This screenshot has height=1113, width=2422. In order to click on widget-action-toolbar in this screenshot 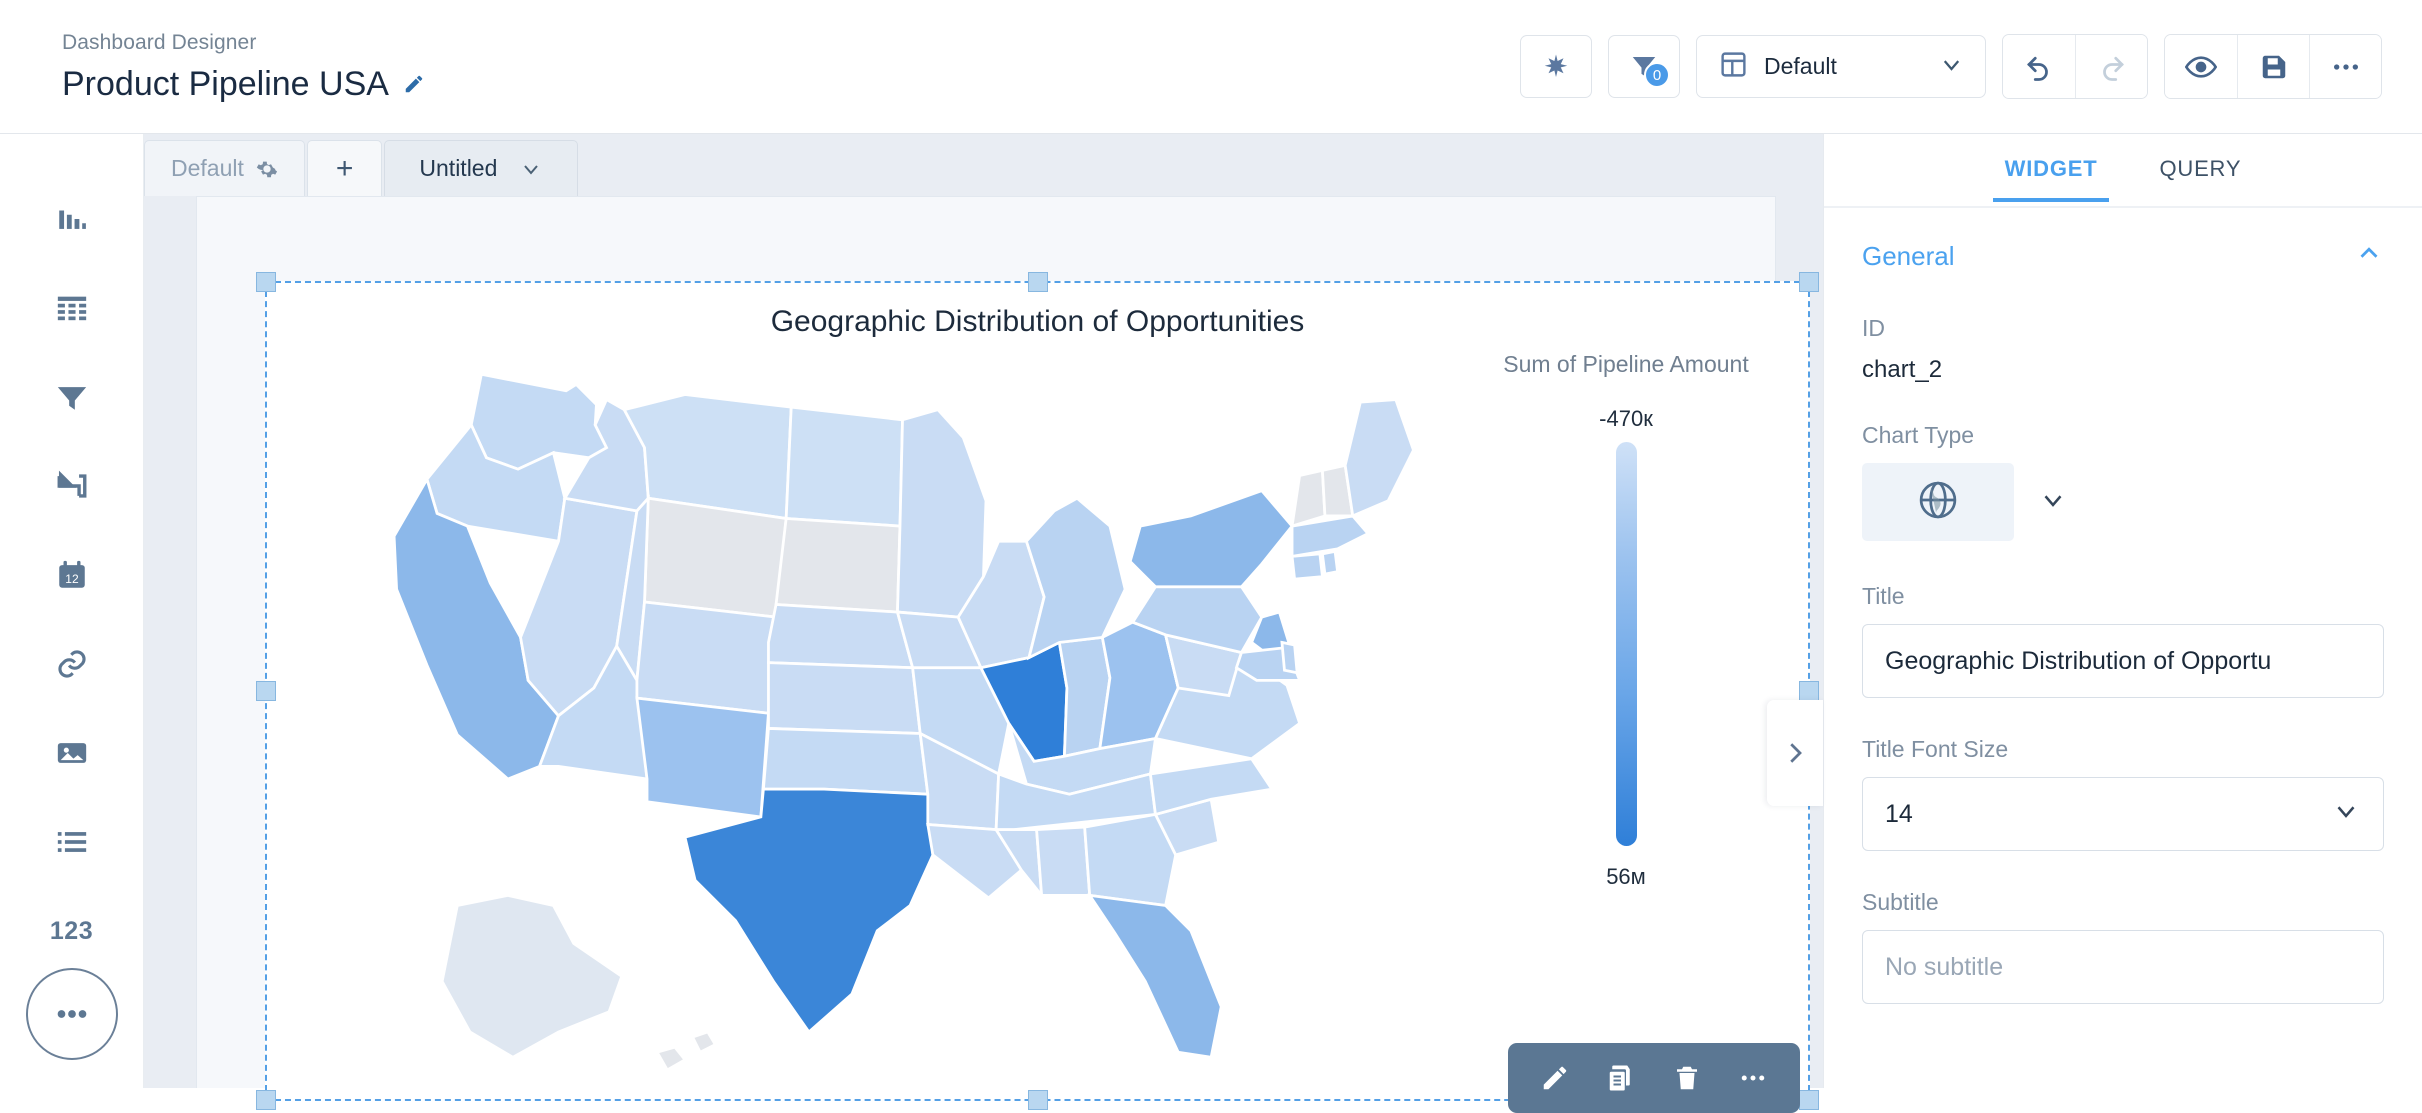, I will do `click(1654, 1078)`.